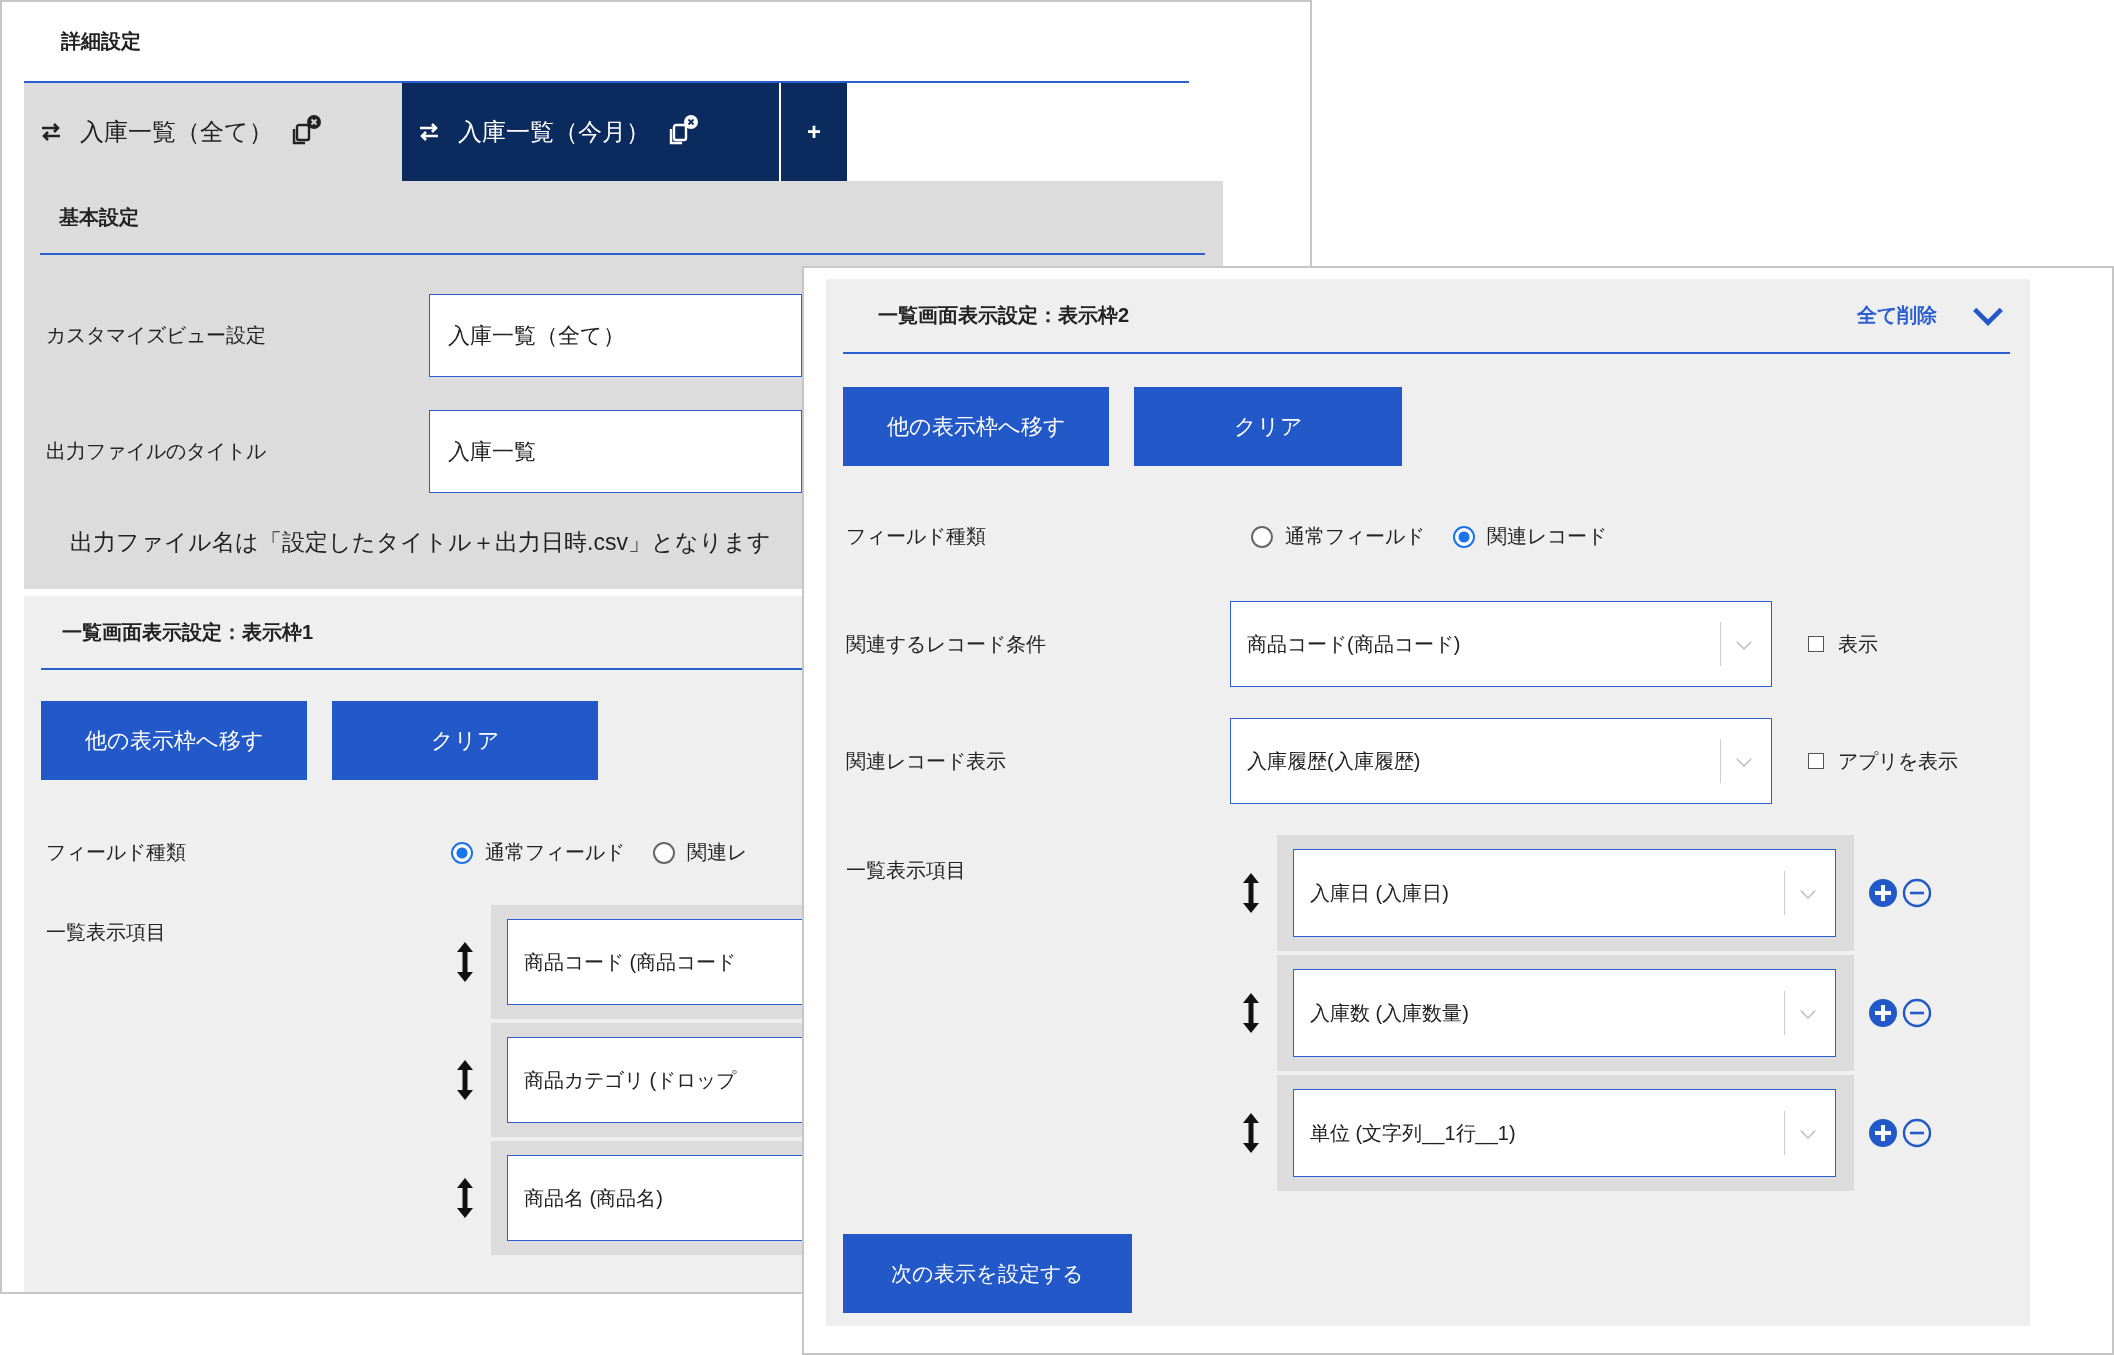 This screenshot has width=2114, height=1355. Describe the element at coordinates (1501, 761) in the screenshot. I see `dropdown: 入庫履歴(入庫履歴)` at that location.